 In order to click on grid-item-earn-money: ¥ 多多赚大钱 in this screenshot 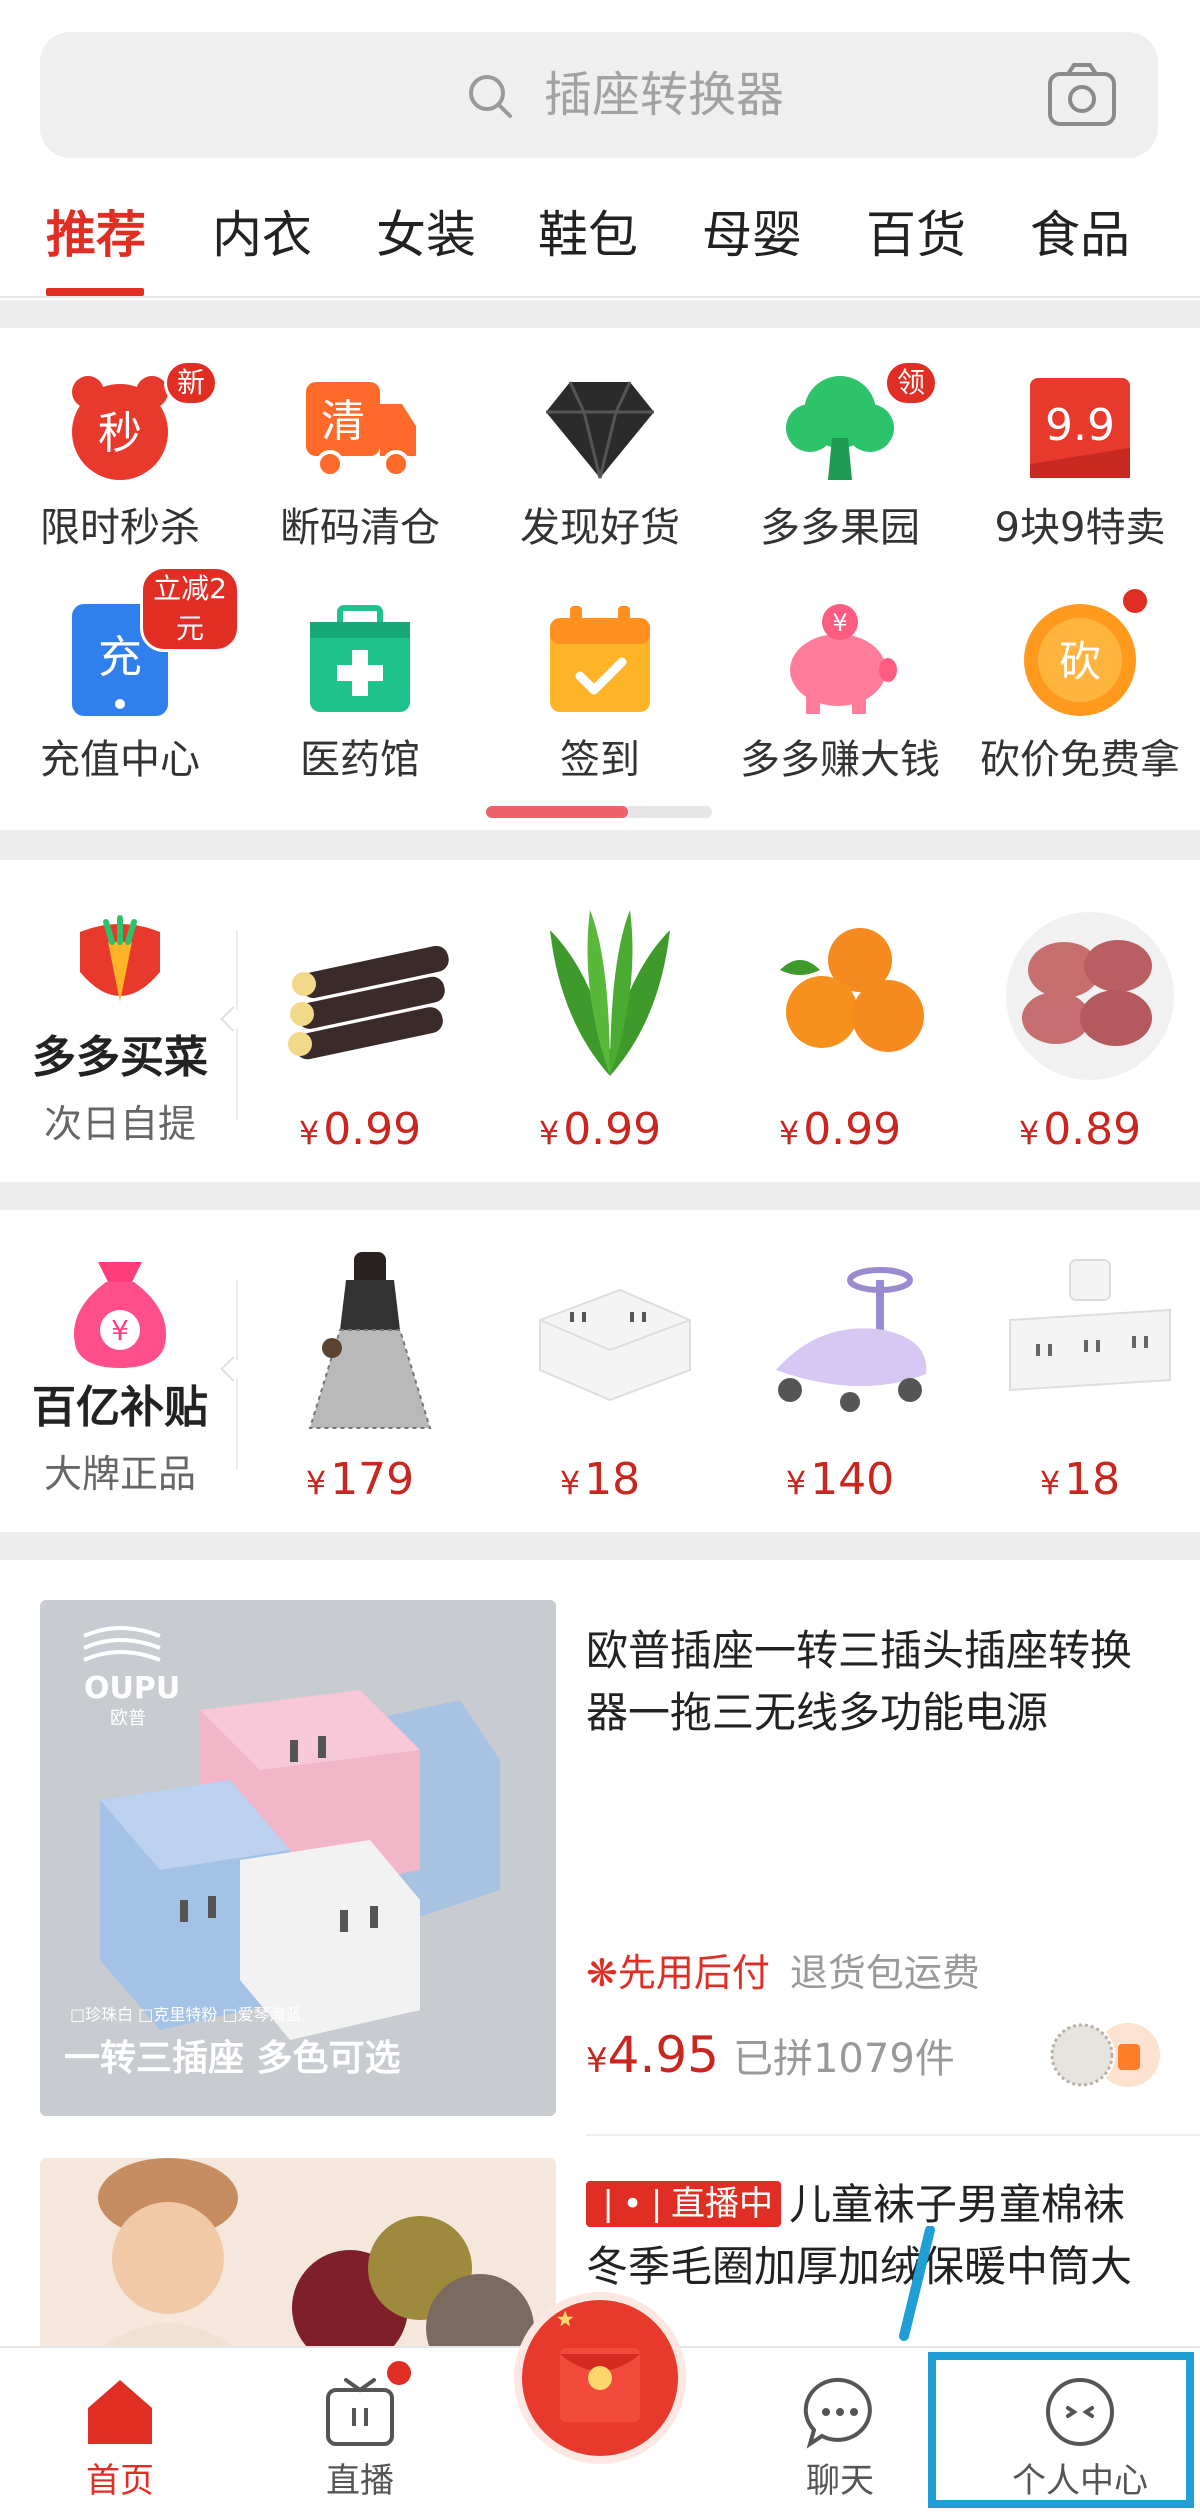, I will do `click(840, 691)`.